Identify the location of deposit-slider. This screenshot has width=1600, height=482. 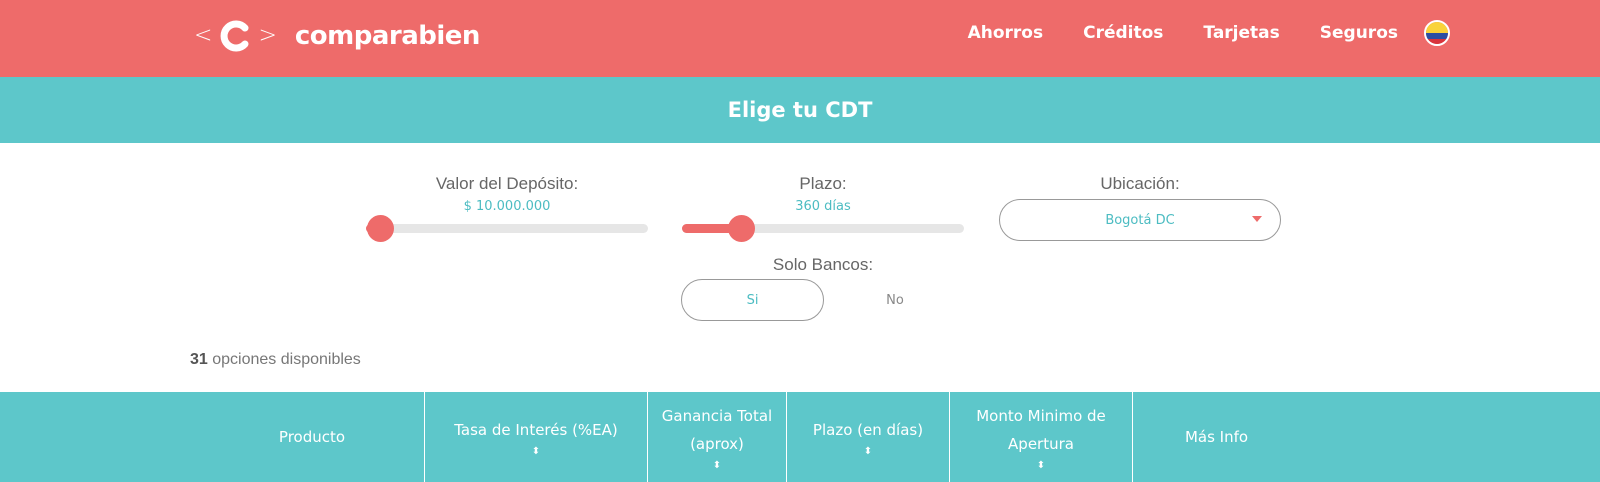
(507, 228).